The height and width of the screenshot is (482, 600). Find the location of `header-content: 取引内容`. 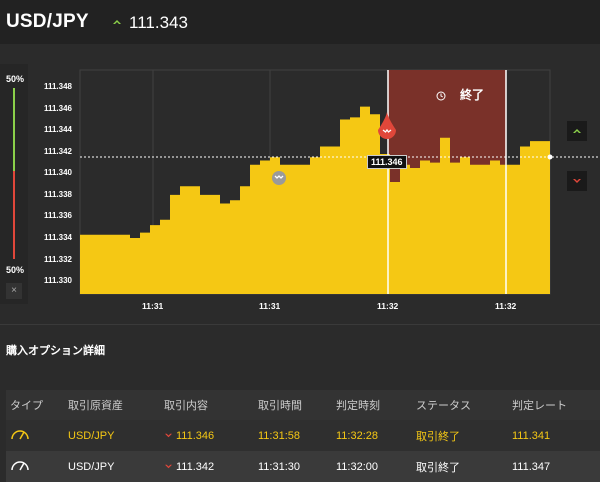

header-content: 取引内容 is located at coordinates (186, 406).